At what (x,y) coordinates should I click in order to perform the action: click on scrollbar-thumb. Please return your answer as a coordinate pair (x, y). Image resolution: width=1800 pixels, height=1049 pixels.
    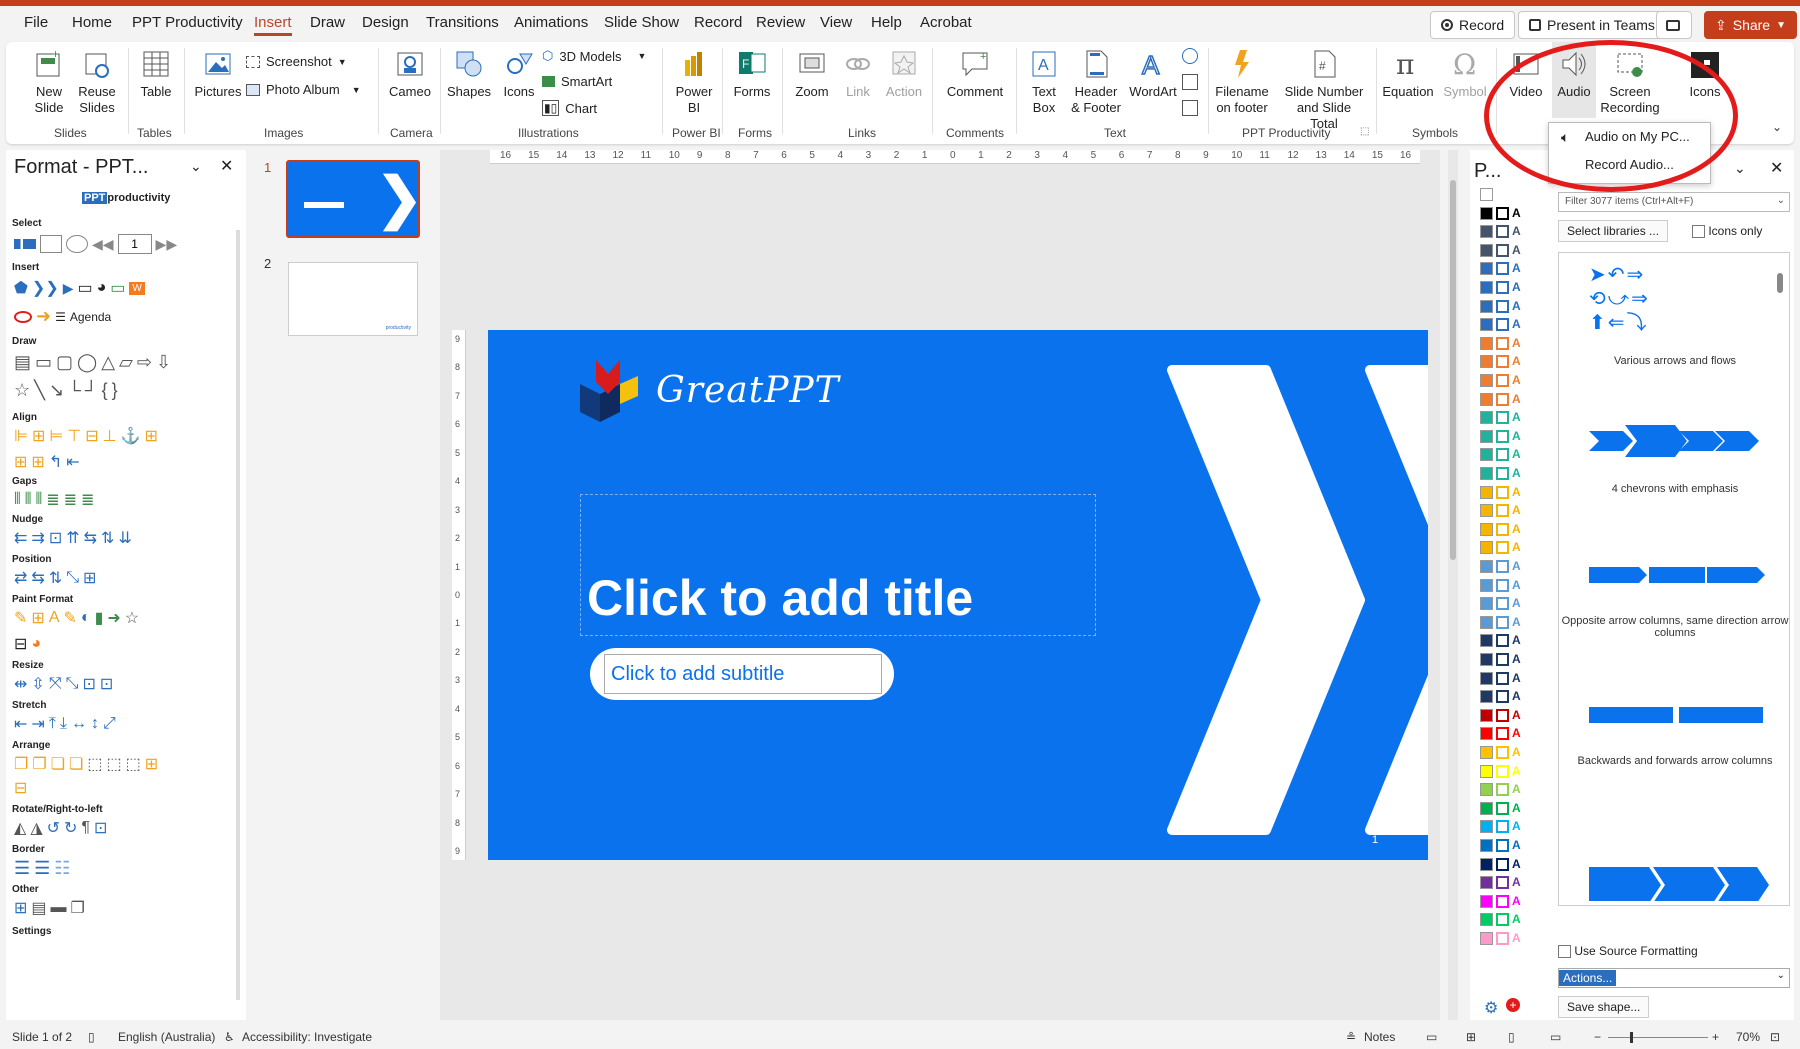
    Looking at the image, I should click on (1453, 370).